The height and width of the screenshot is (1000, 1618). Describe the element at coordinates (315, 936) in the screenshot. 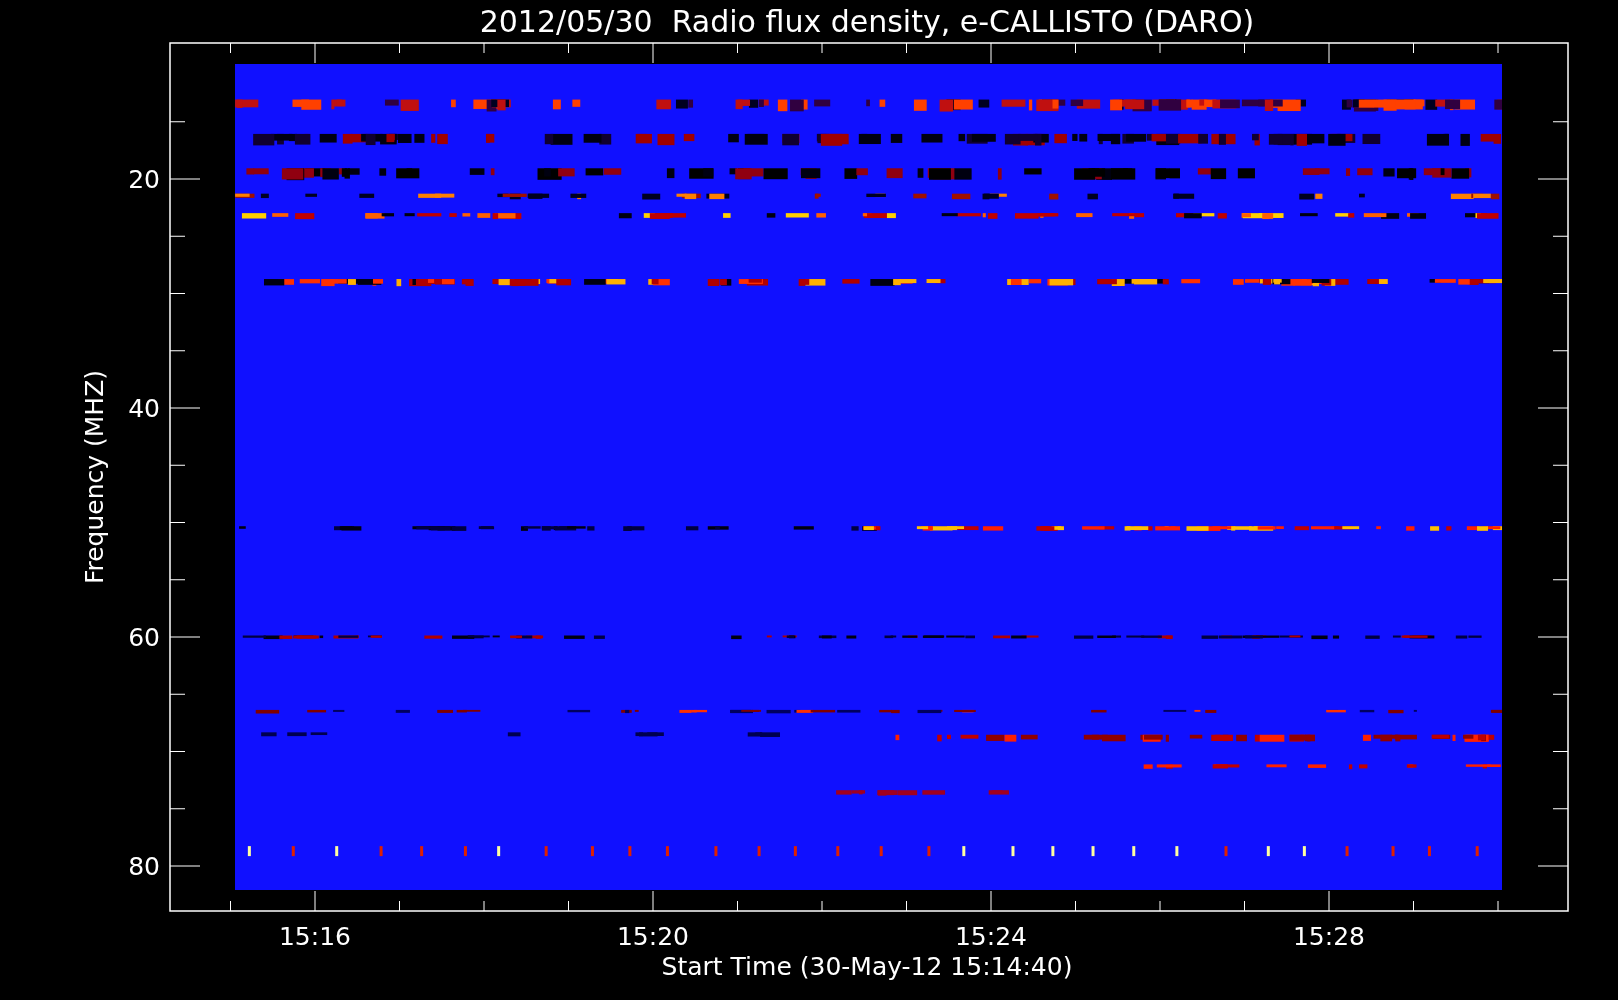

I see `x-tick-label: 15:16` at that location.